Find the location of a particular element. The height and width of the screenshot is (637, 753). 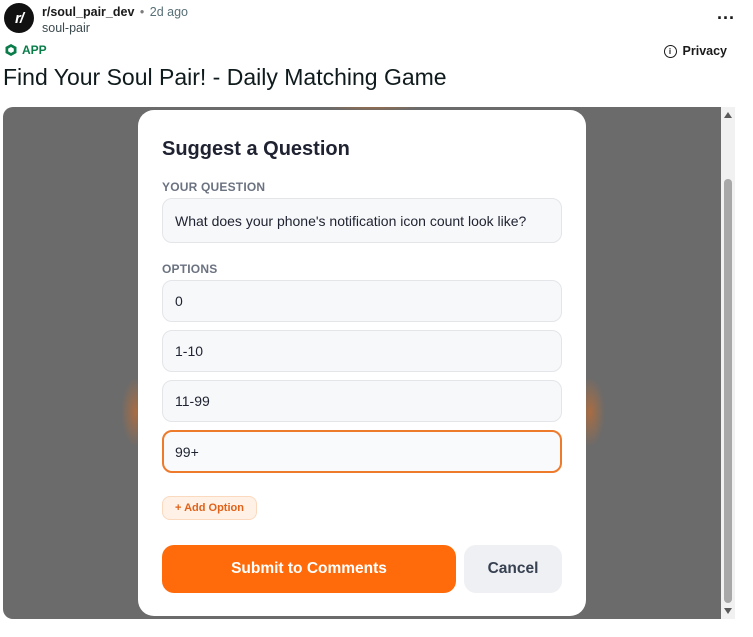

submit-to-comments-button: Submit to Comments is located at coordinates (309, 569).